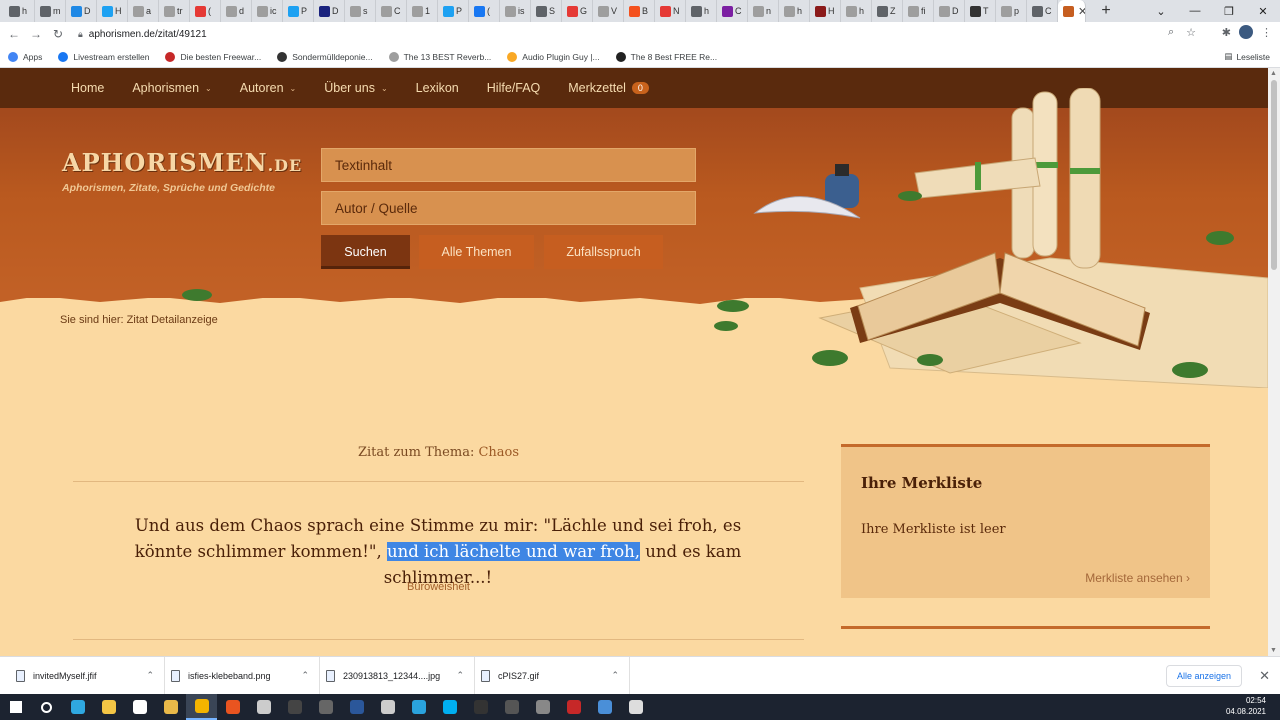  What do you see at coordinates (1229, 11) in the screenshot?
I see `restore-button: ❐` at bounding box center [1229, 11].